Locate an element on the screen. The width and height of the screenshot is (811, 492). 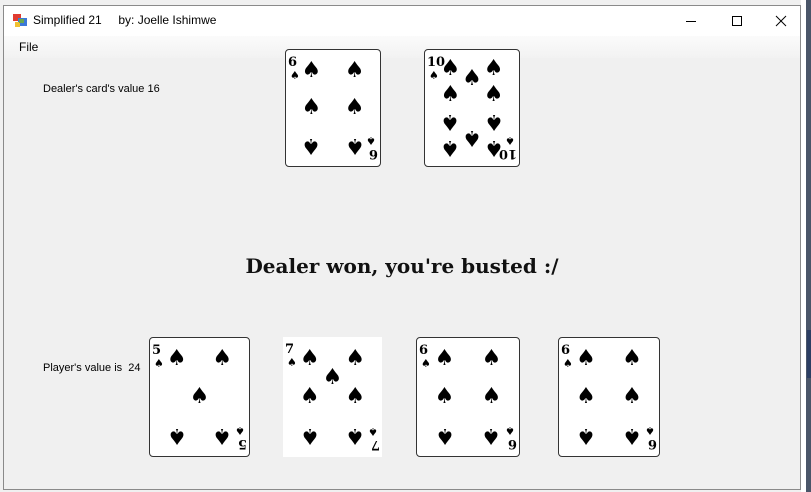
menu-file: File is located at coordinates (28, 47).